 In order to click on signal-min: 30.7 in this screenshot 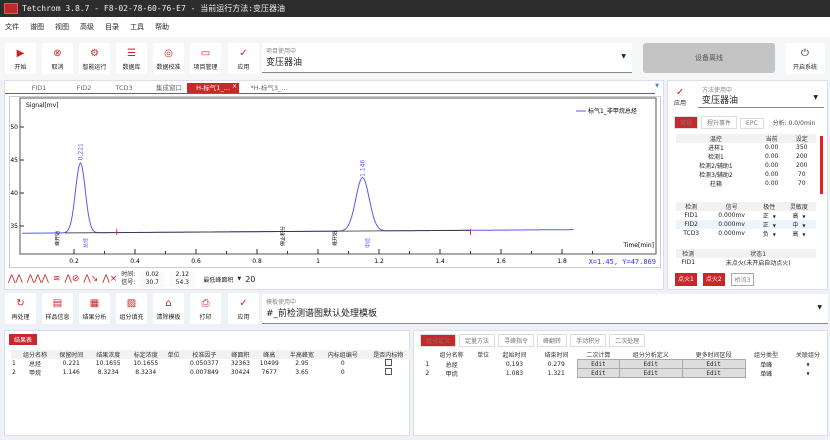, I will do `click(152, 283)`.